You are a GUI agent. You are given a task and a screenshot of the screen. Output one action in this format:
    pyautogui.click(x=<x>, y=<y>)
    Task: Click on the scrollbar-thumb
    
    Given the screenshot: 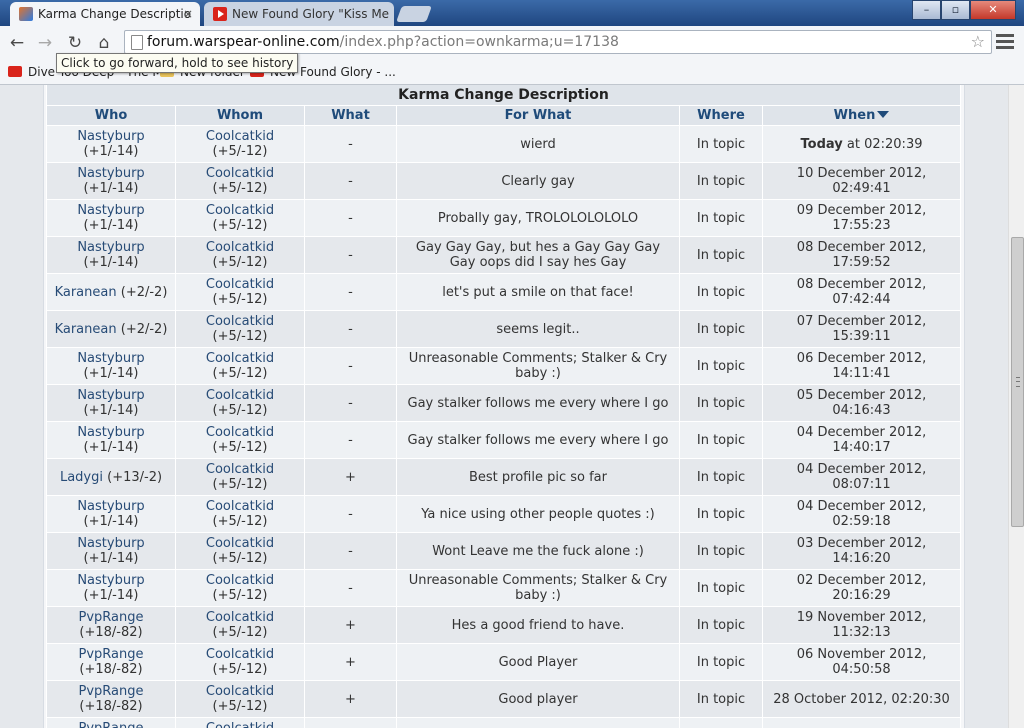 What is the action you would take?
    pyautogui.click(x=1017, y=382)
    